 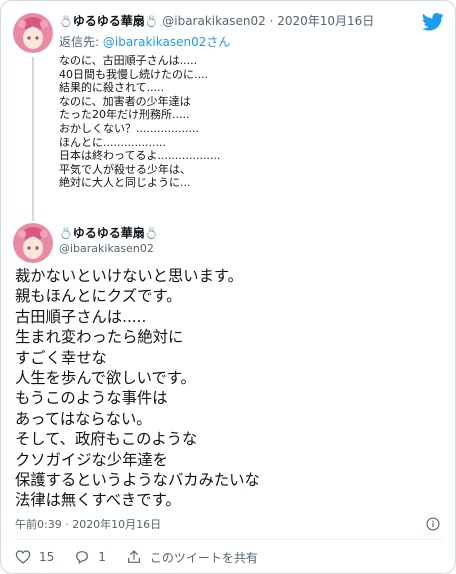 What do you see at coordinates (433, 524) in the screenshot?
I see `info-icon` at bounding box center [433, 524].